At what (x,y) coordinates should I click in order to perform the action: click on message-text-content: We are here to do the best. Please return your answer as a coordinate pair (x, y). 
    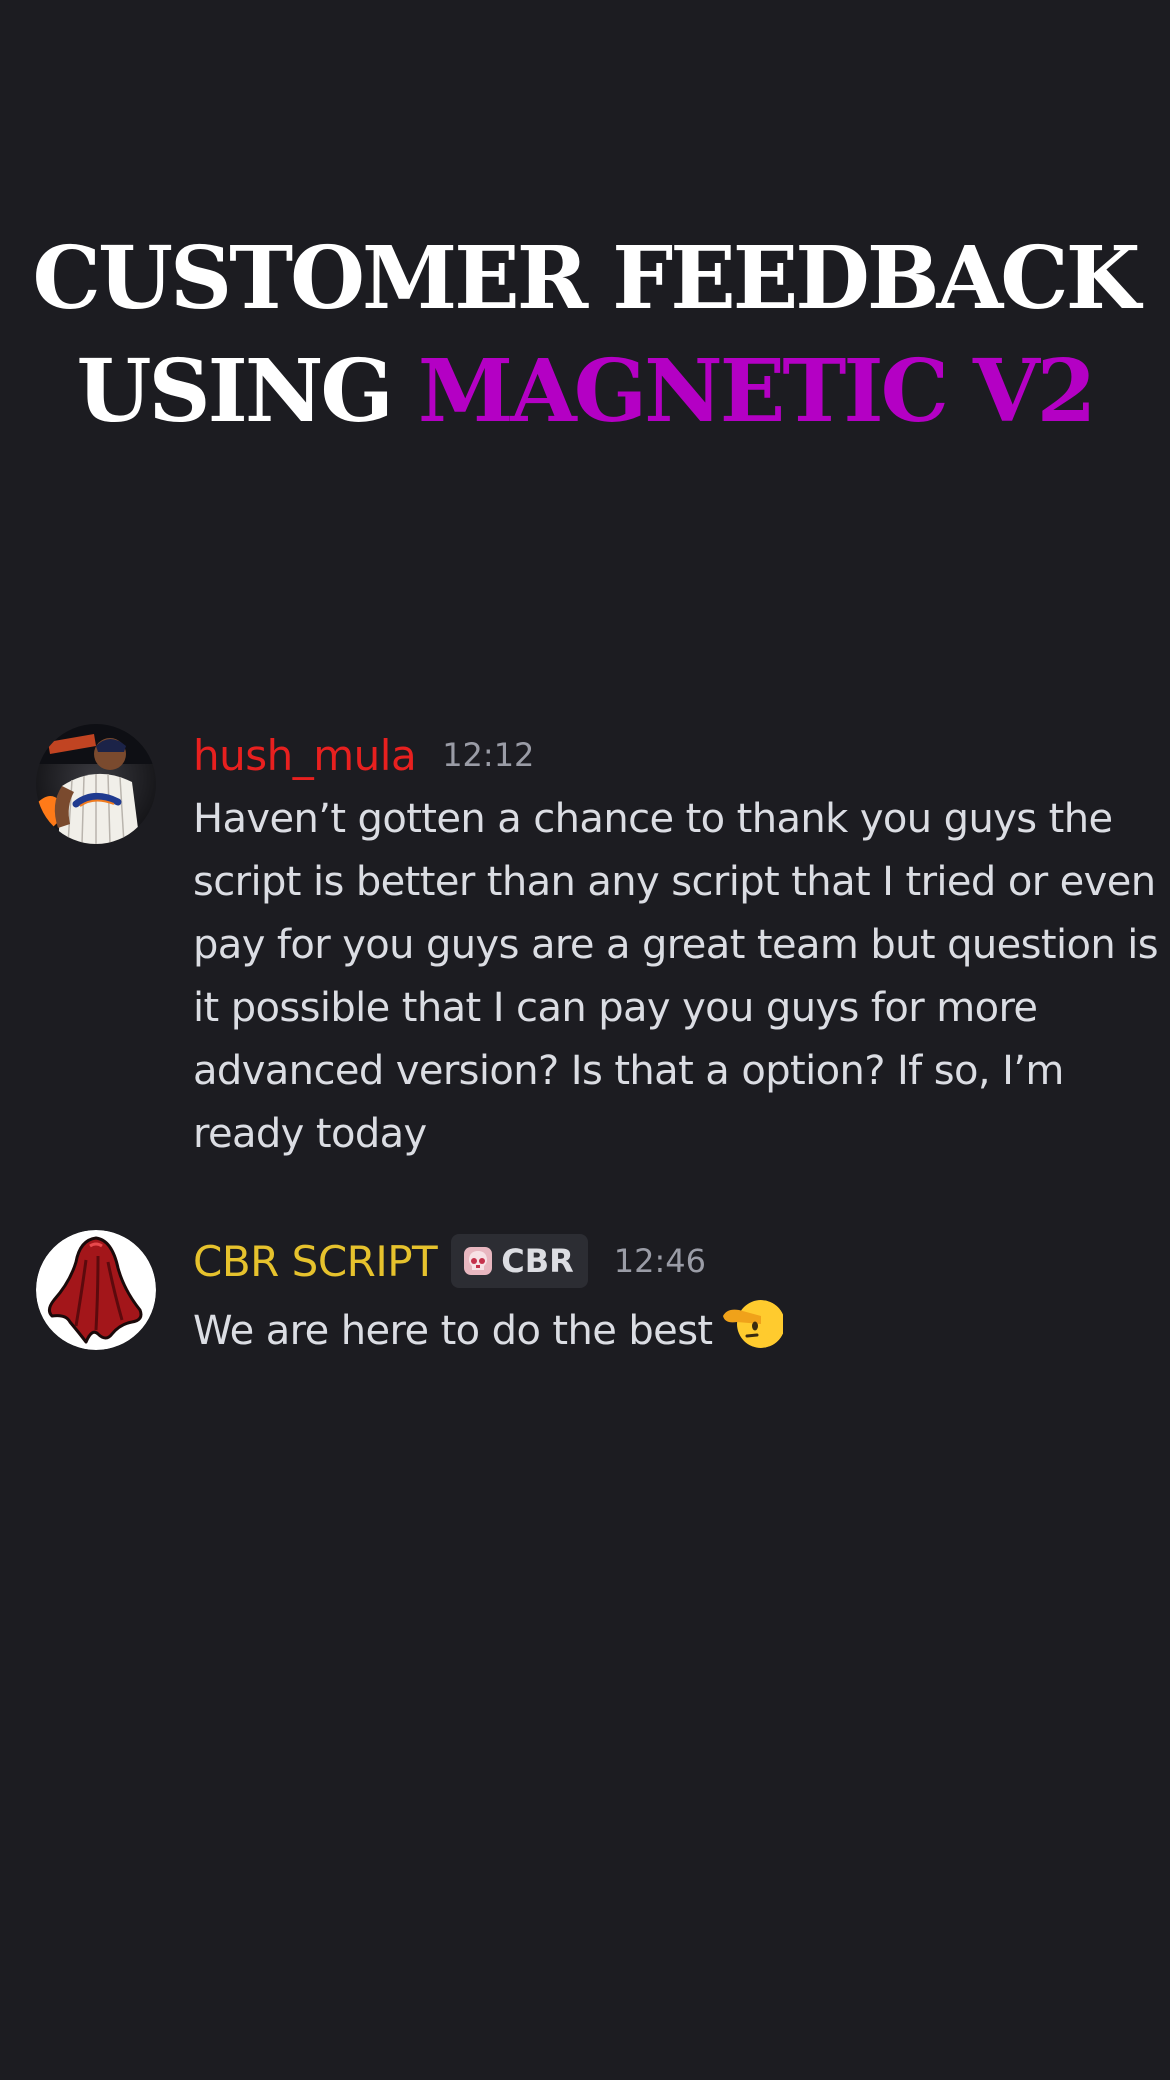
    Looking at the image, I should click on (453, 1331).